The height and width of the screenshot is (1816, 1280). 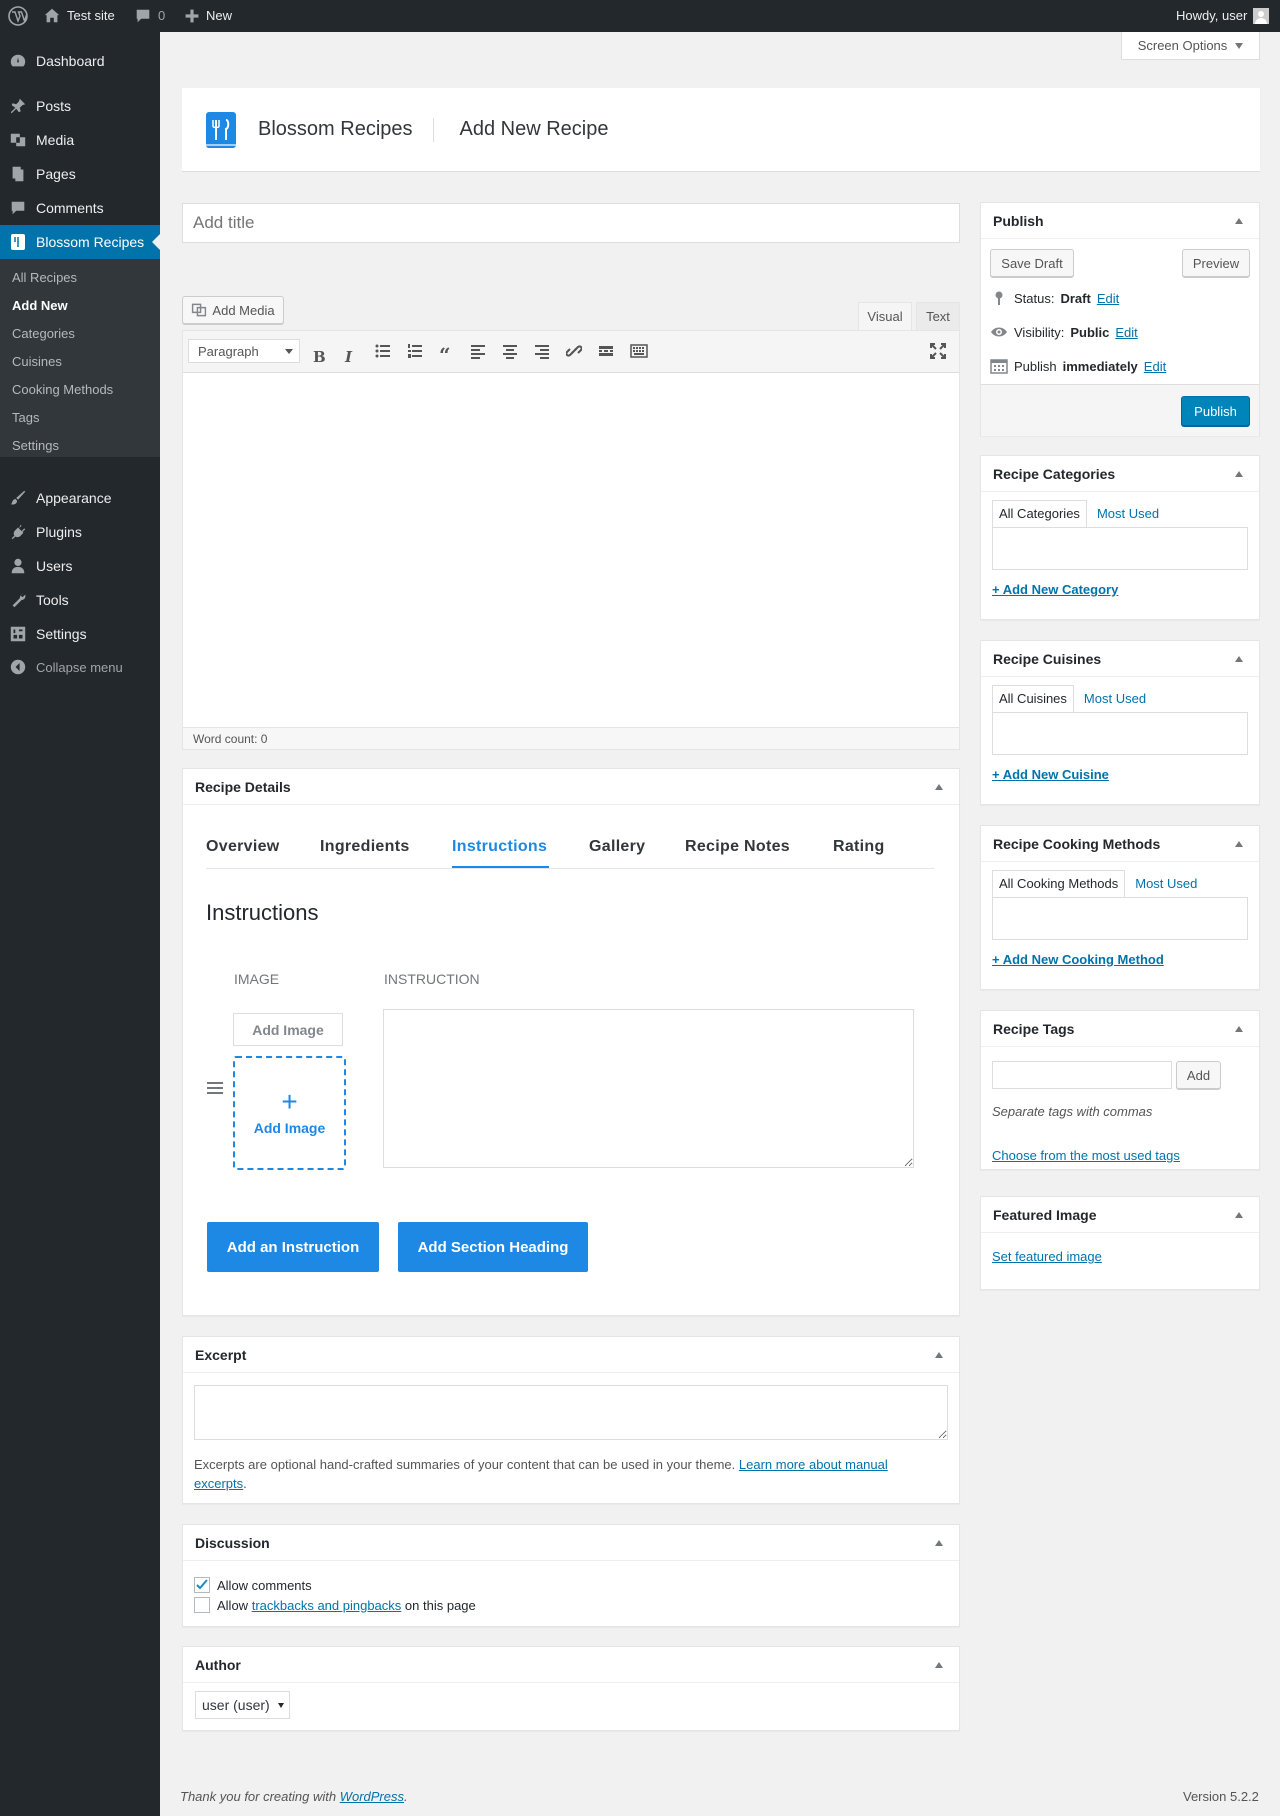 What do you see at coordinates (327, 1605) in the screenshot?
I see `trackbacks-link: trackbacks and pingbacks` at bounding box center [327, 1605].